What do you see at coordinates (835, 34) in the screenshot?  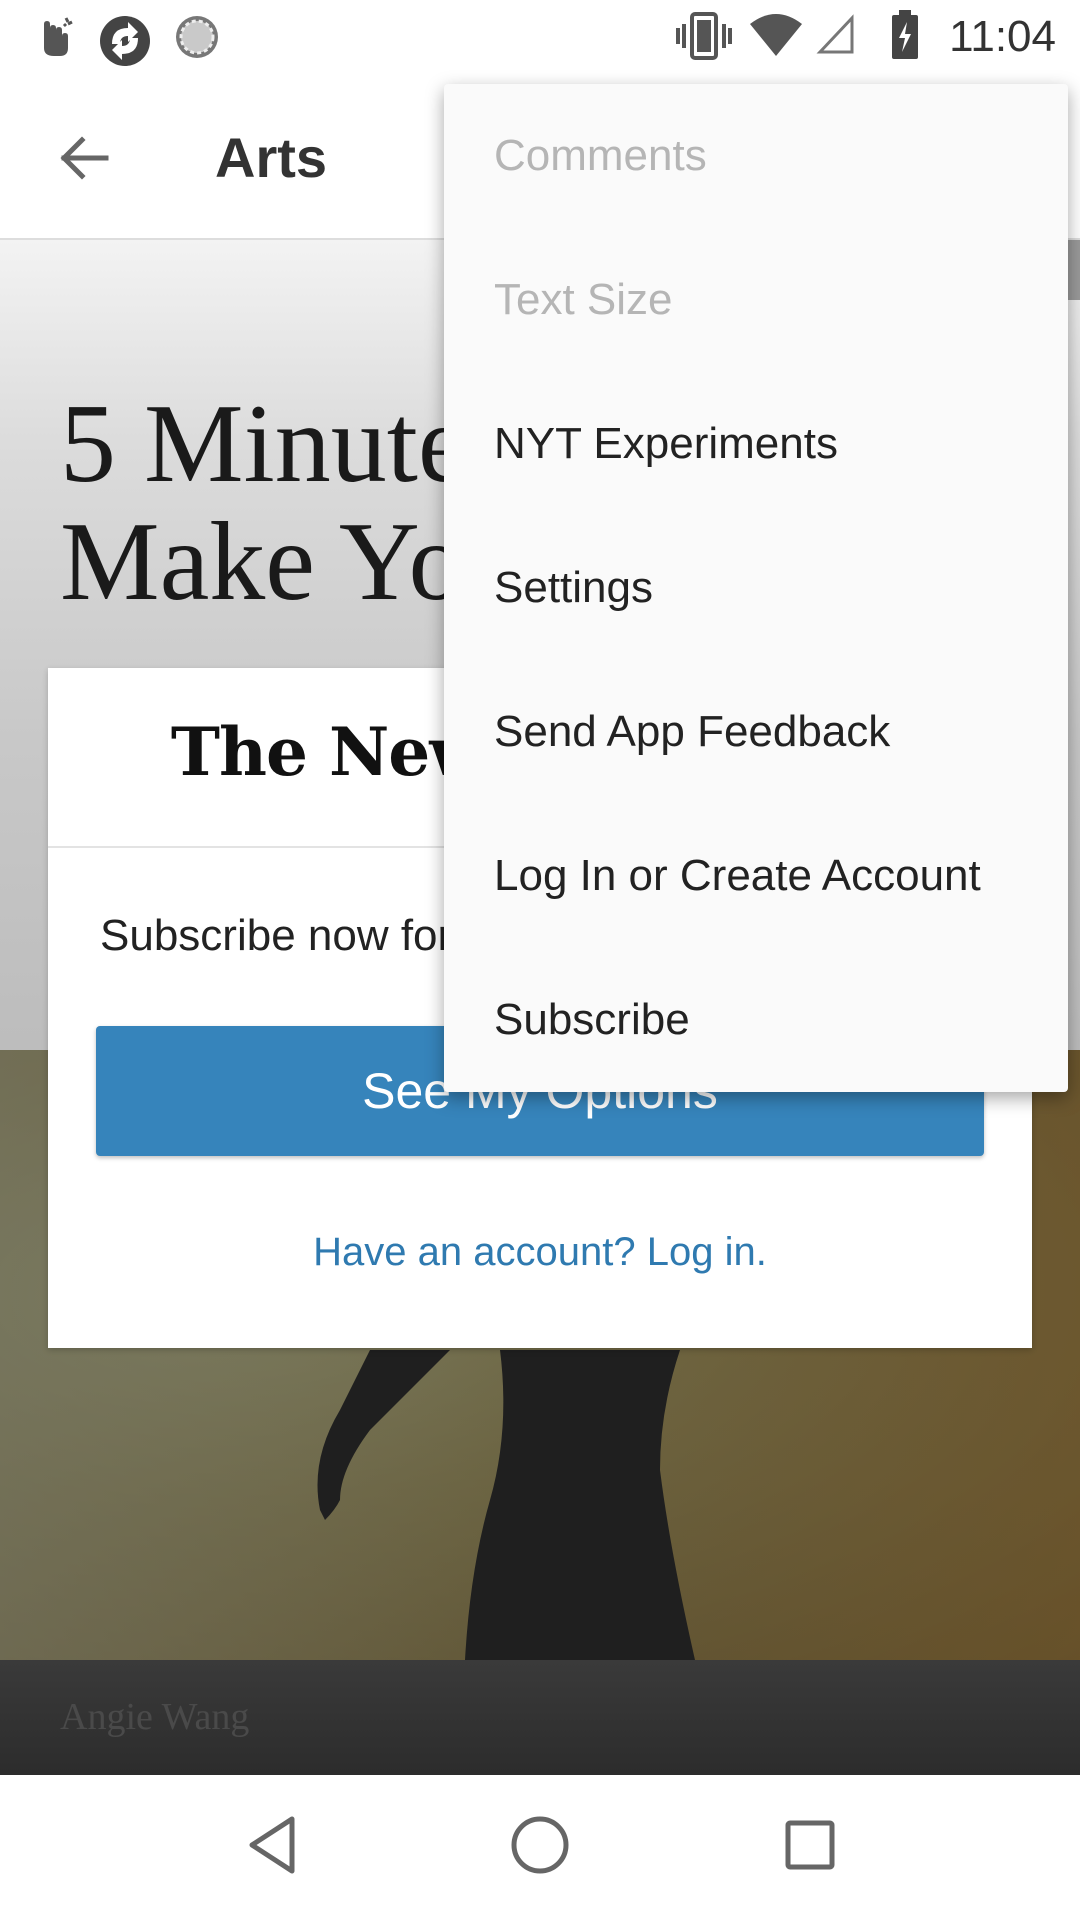 I see `cell-signal-icon` at bounding box center [835, 34].